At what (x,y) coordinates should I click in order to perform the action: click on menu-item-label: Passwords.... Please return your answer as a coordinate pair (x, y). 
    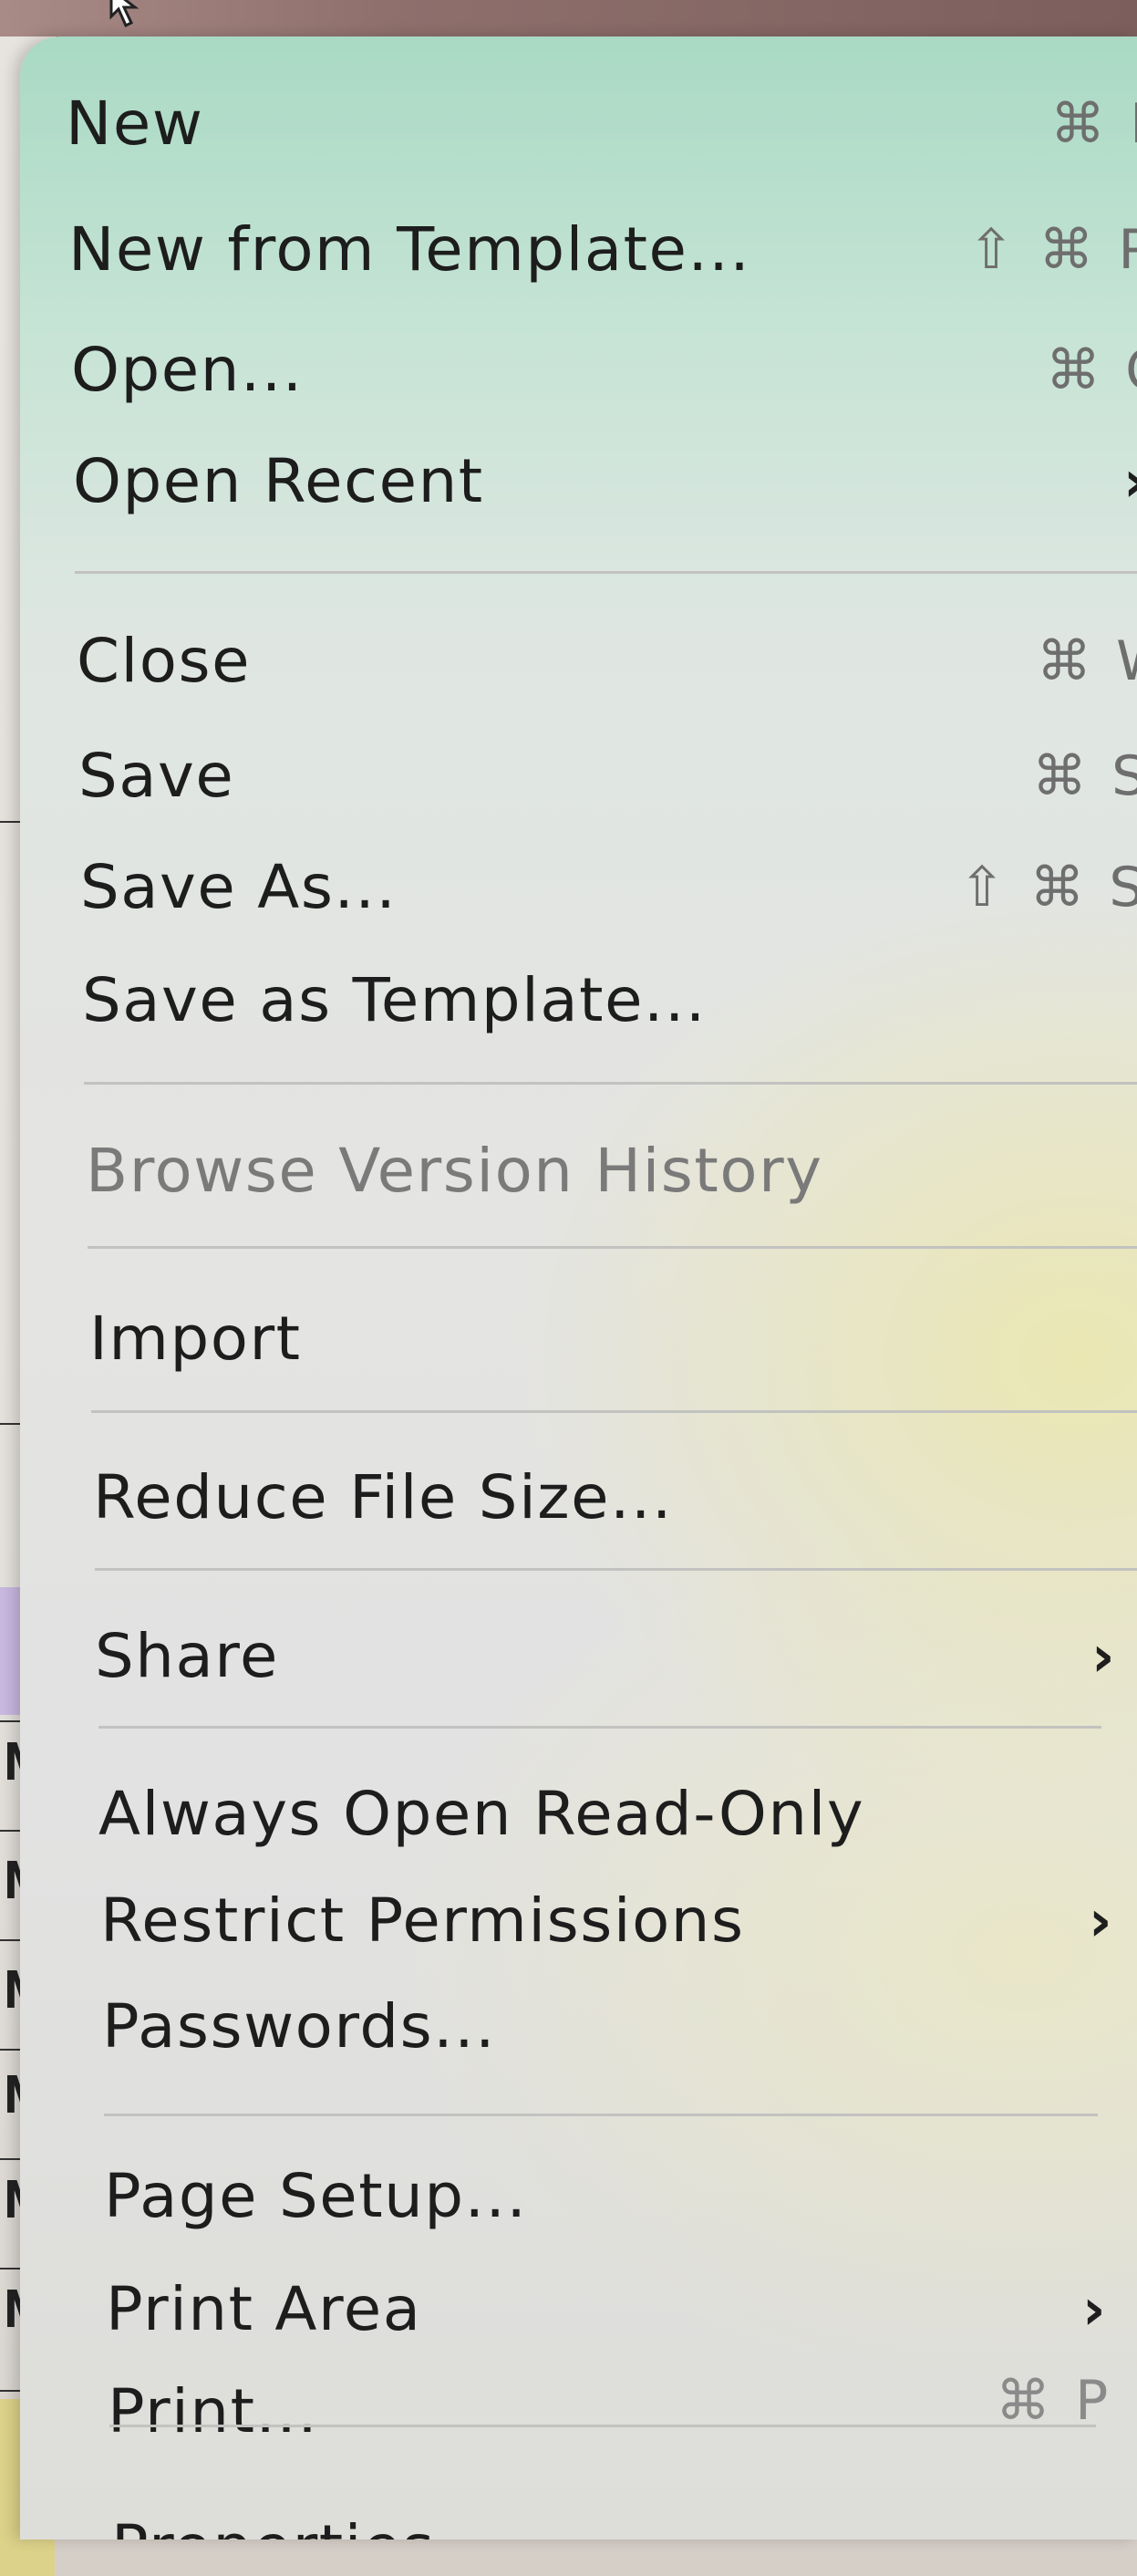
    Looking at the image, I should click on (299, 2026).